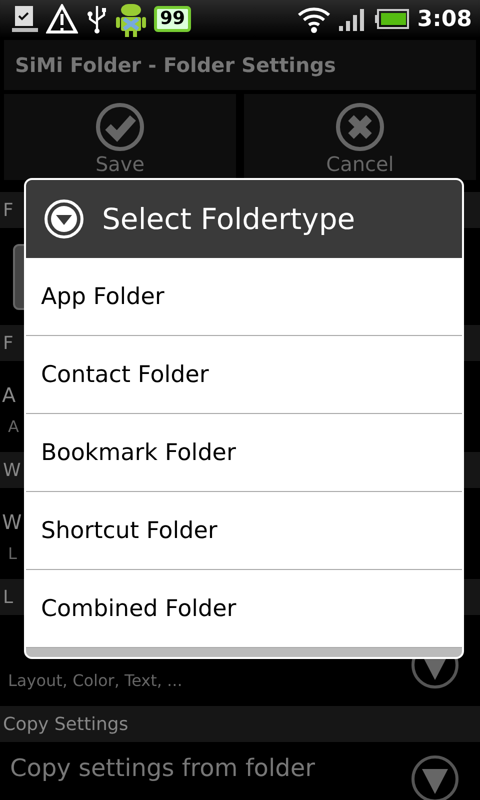 The image size is (480, 800). Describe the element at coordinates (65, 724) in the screenshot. I see `section-title: Copy Settings` at that location.